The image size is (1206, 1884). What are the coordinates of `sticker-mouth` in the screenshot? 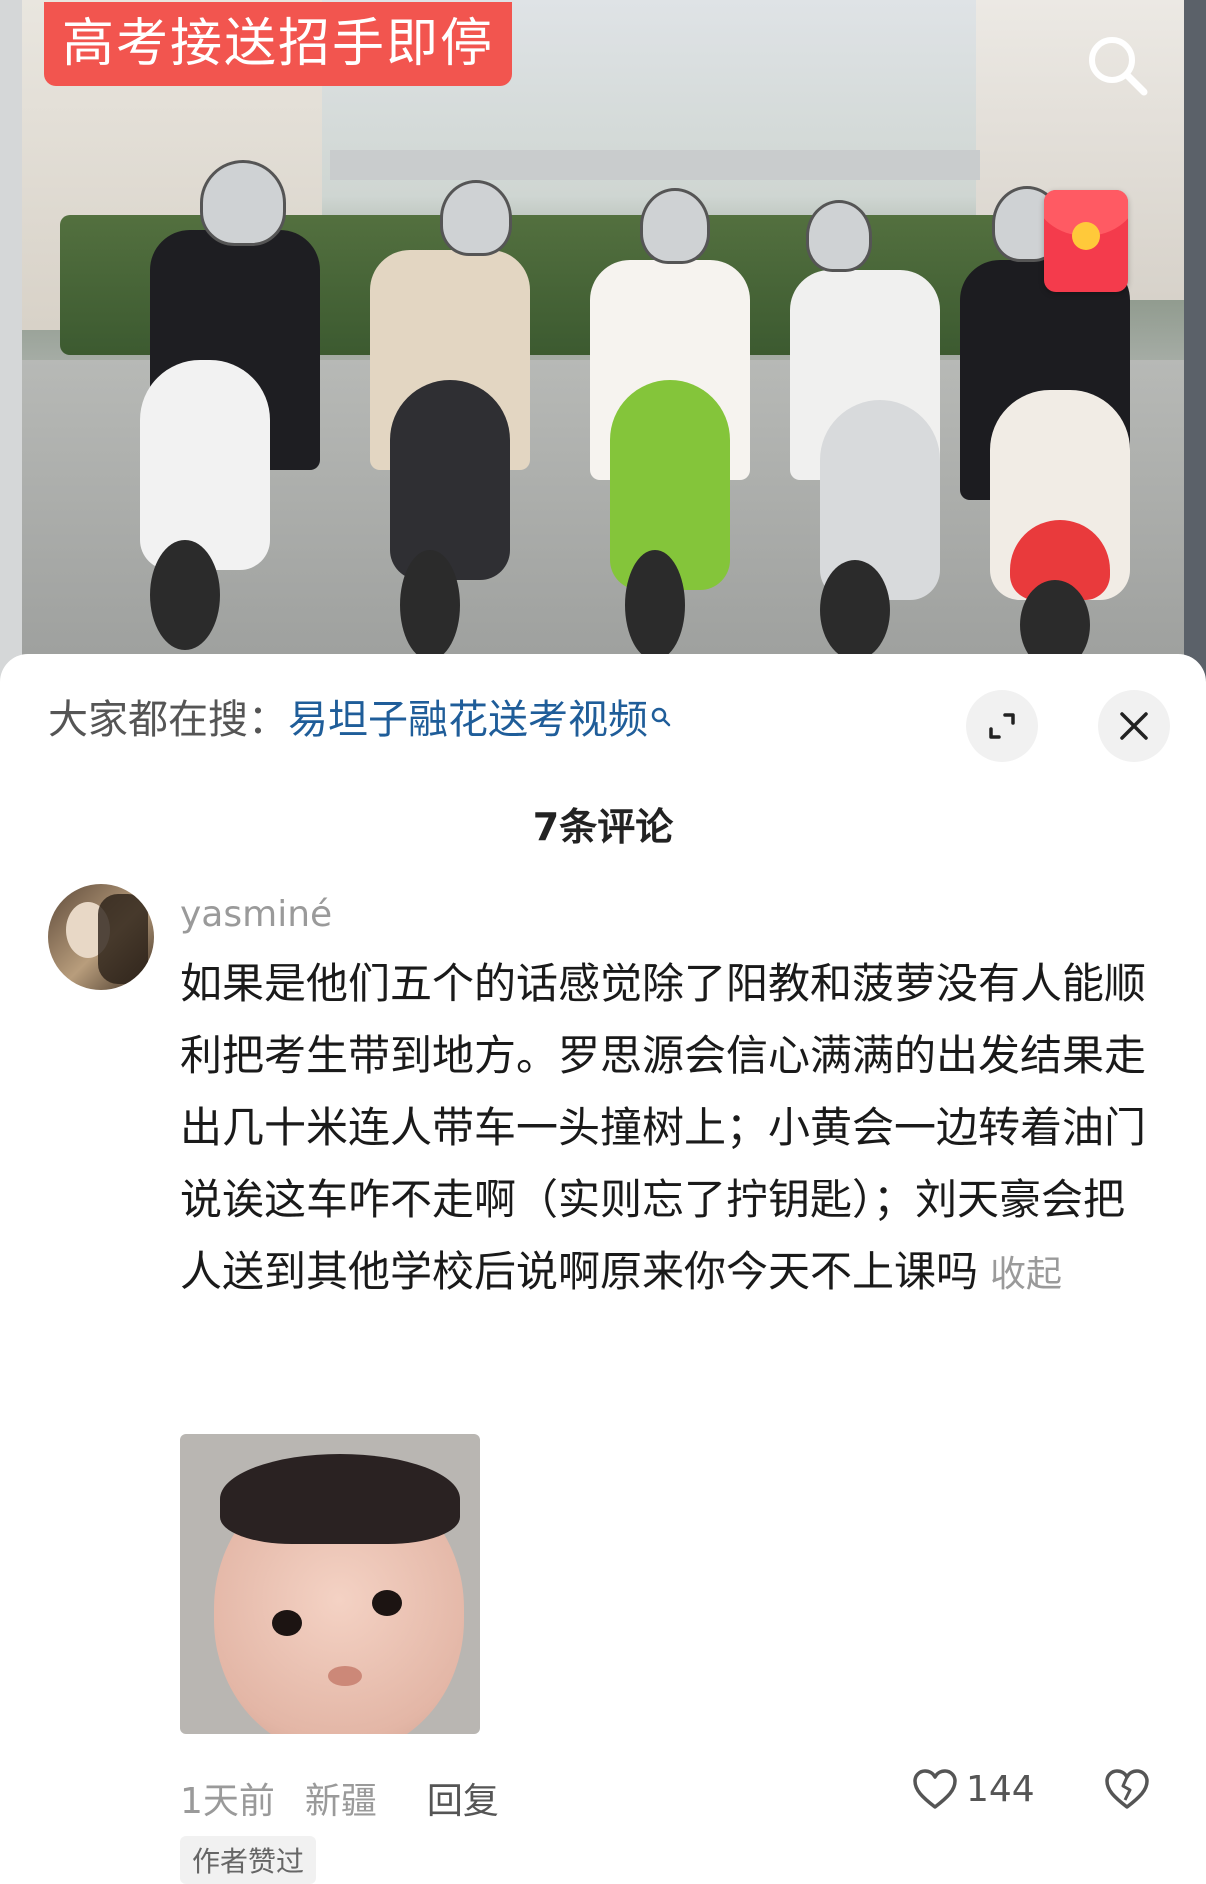 It's located at (345, 1676).